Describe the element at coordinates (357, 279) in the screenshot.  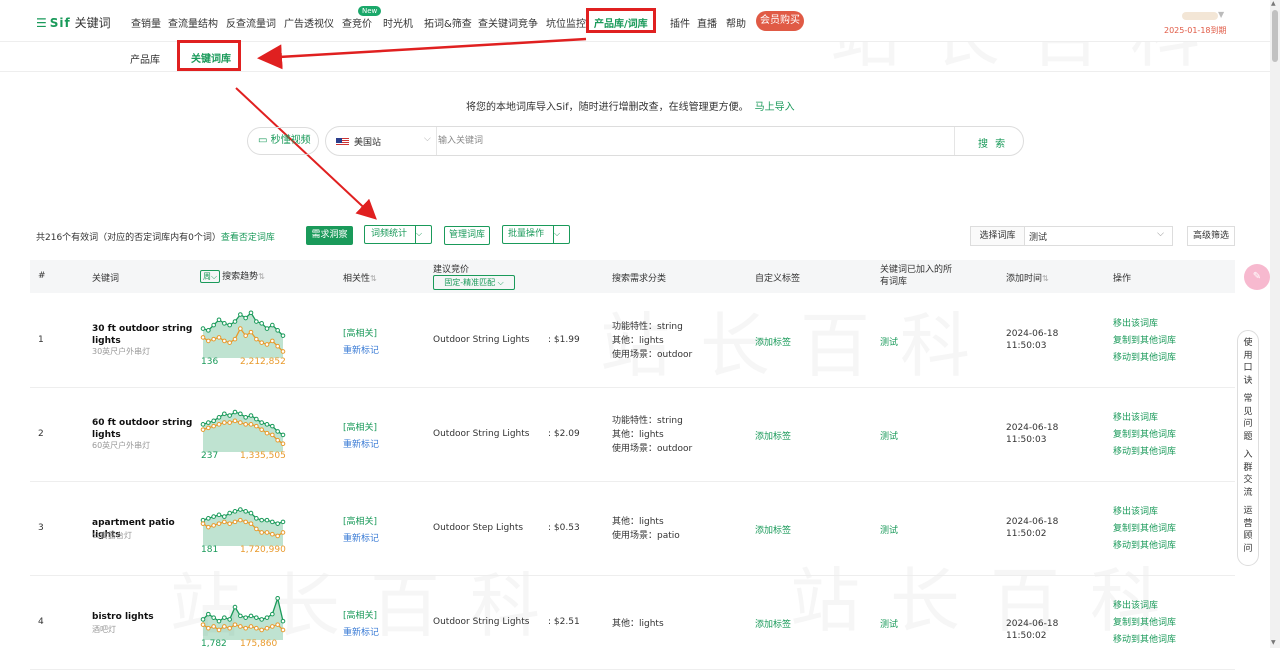
I see `header-relevance-label: 相关性` at that location.